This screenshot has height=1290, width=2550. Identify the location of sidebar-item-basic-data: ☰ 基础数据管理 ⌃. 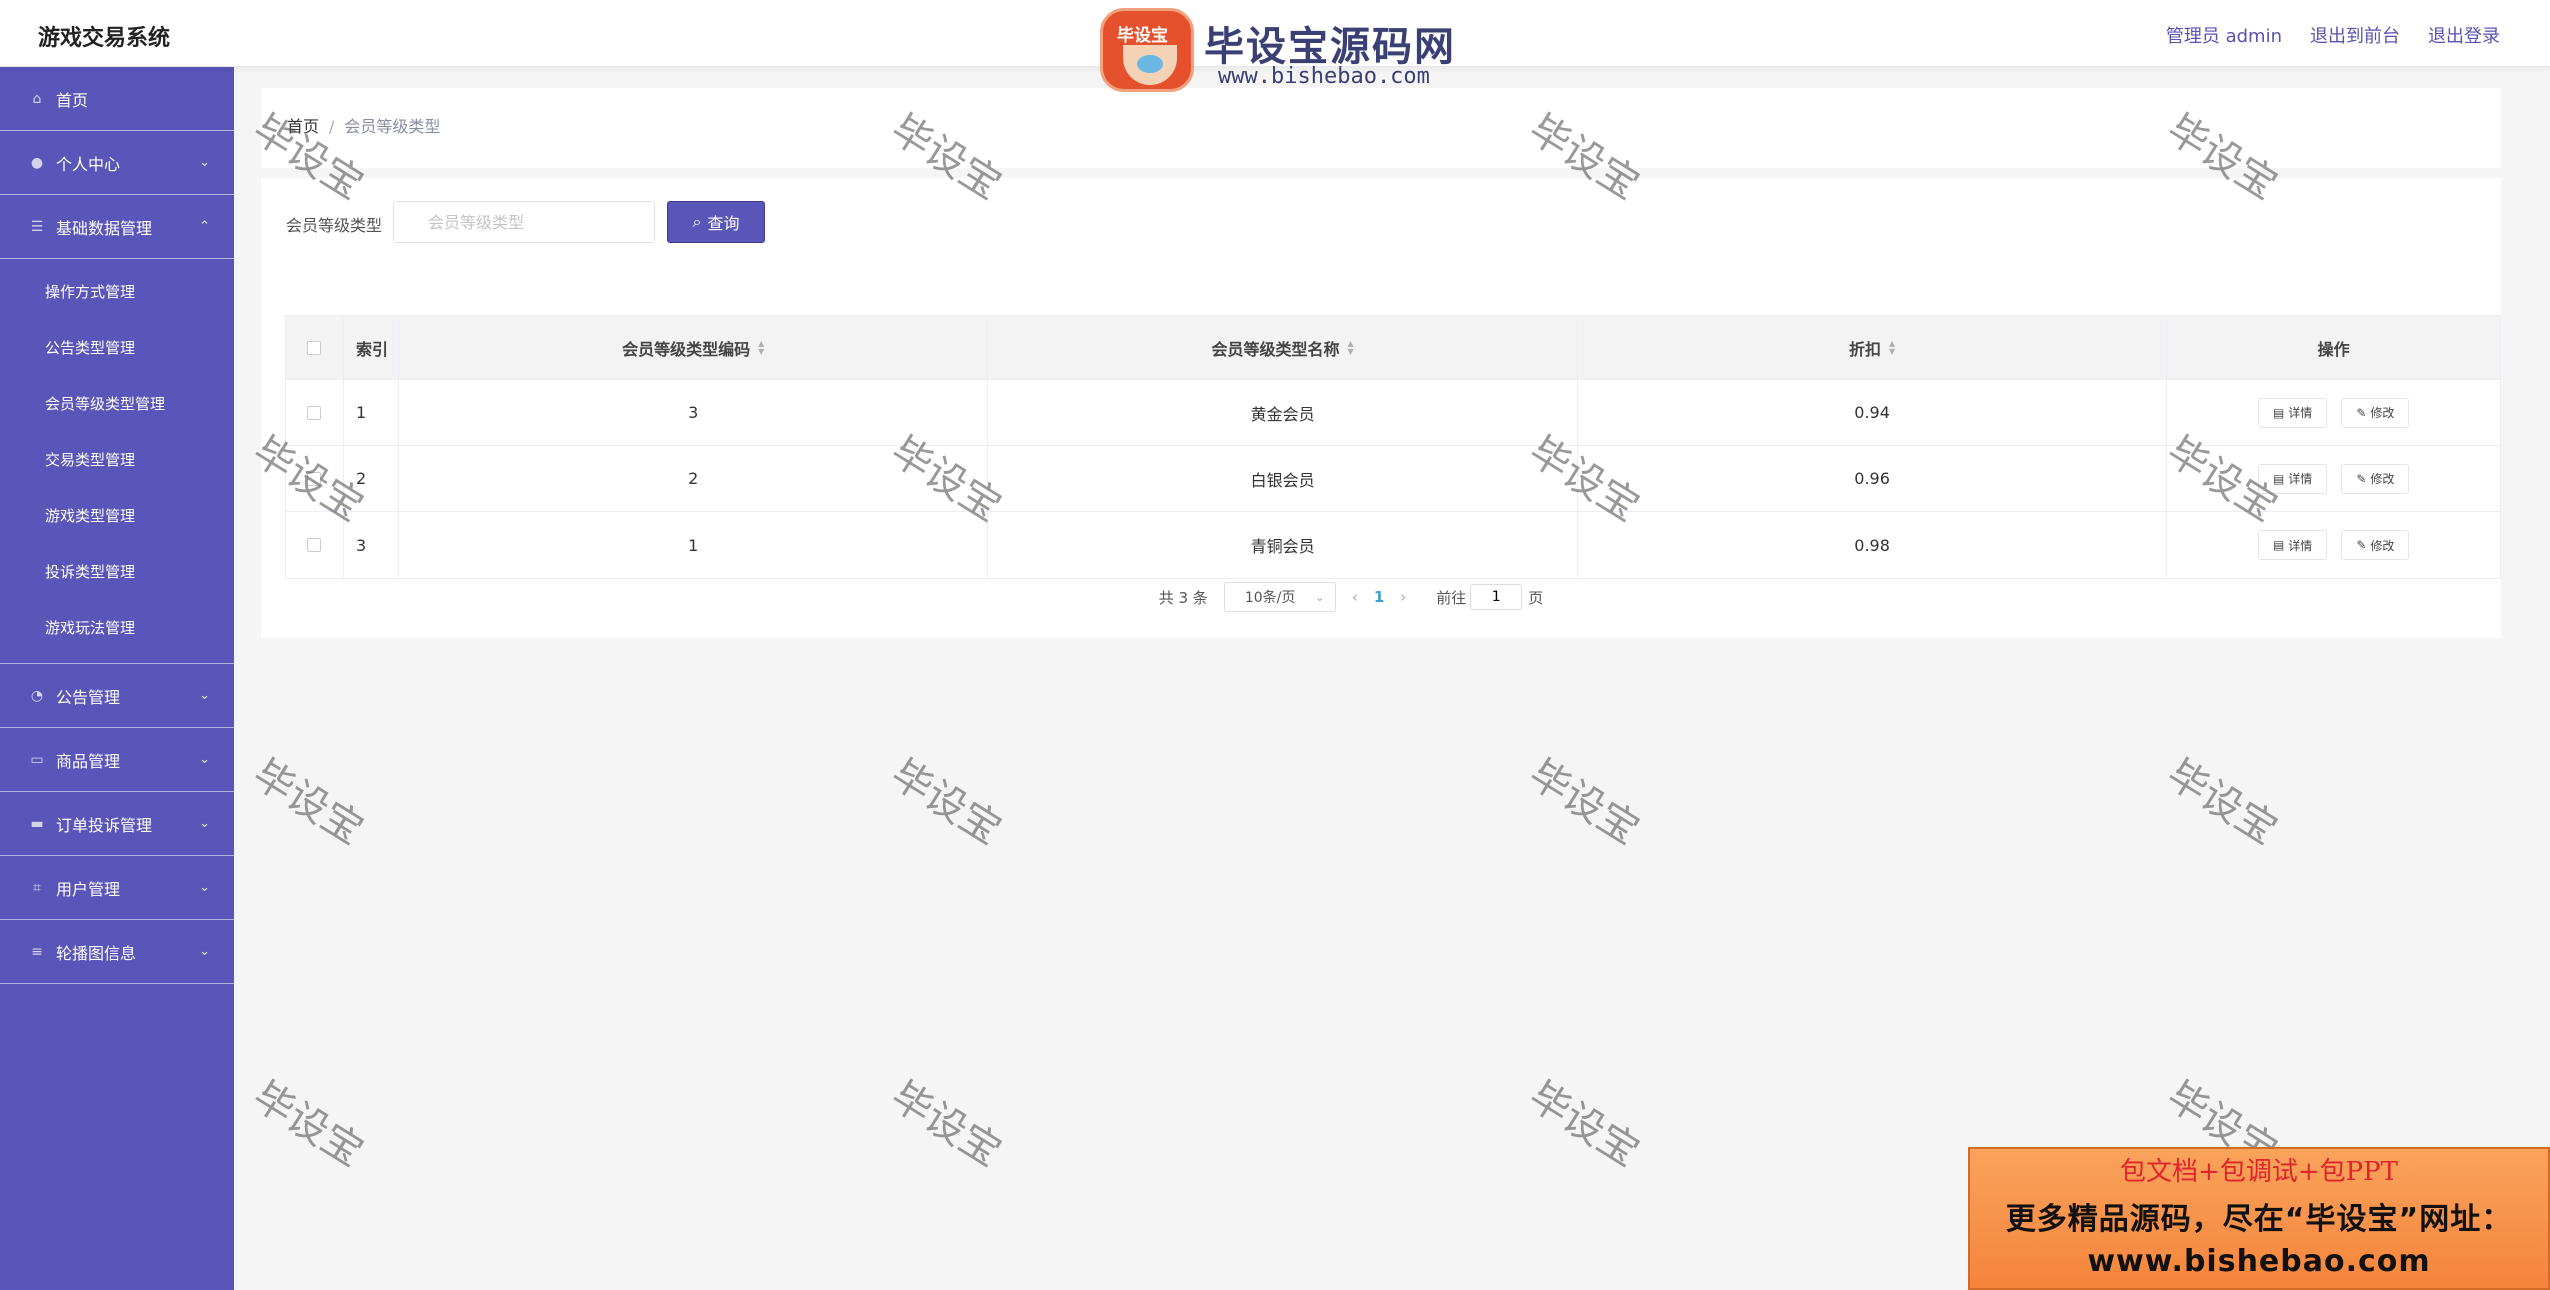
(117, 227).